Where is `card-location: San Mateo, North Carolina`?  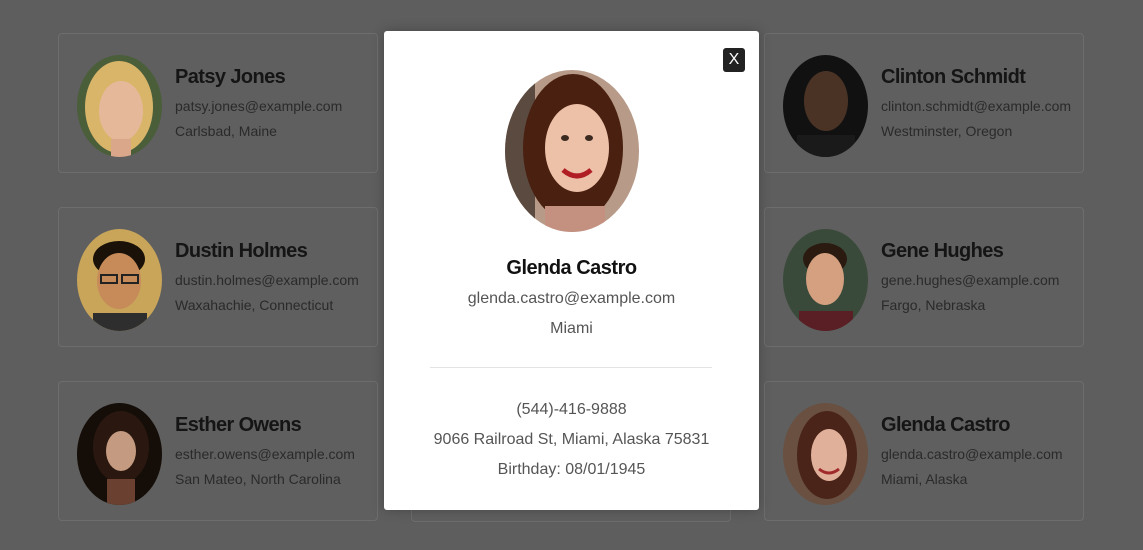
card-location: San Mateo, North Carolina is located at coordinates (258, 479).